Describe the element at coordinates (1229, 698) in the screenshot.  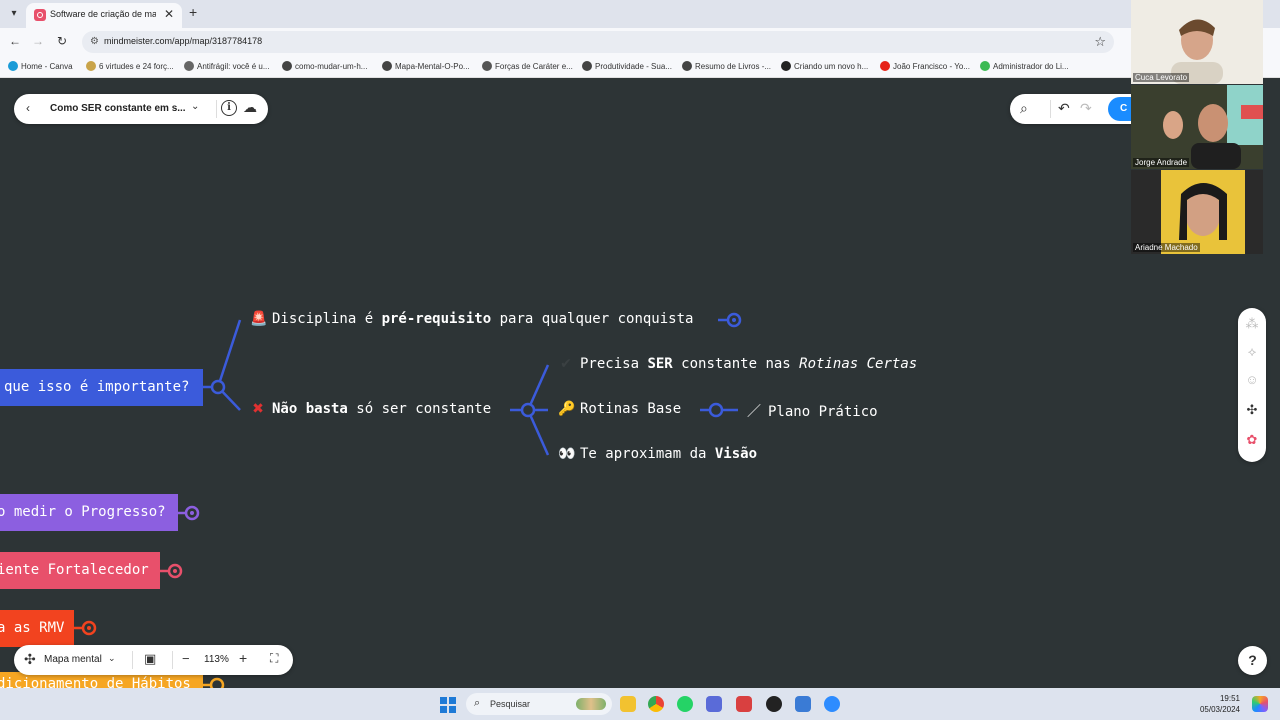
I see `clock-time: 19:51` at that location.